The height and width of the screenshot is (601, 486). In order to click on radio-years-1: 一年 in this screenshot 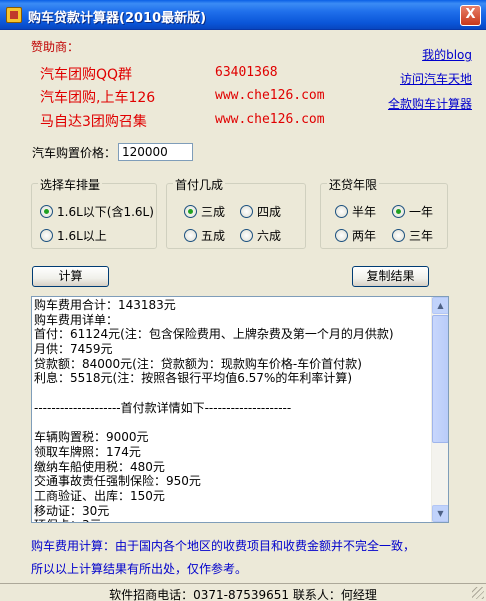, I will do `click(412, 211)`.